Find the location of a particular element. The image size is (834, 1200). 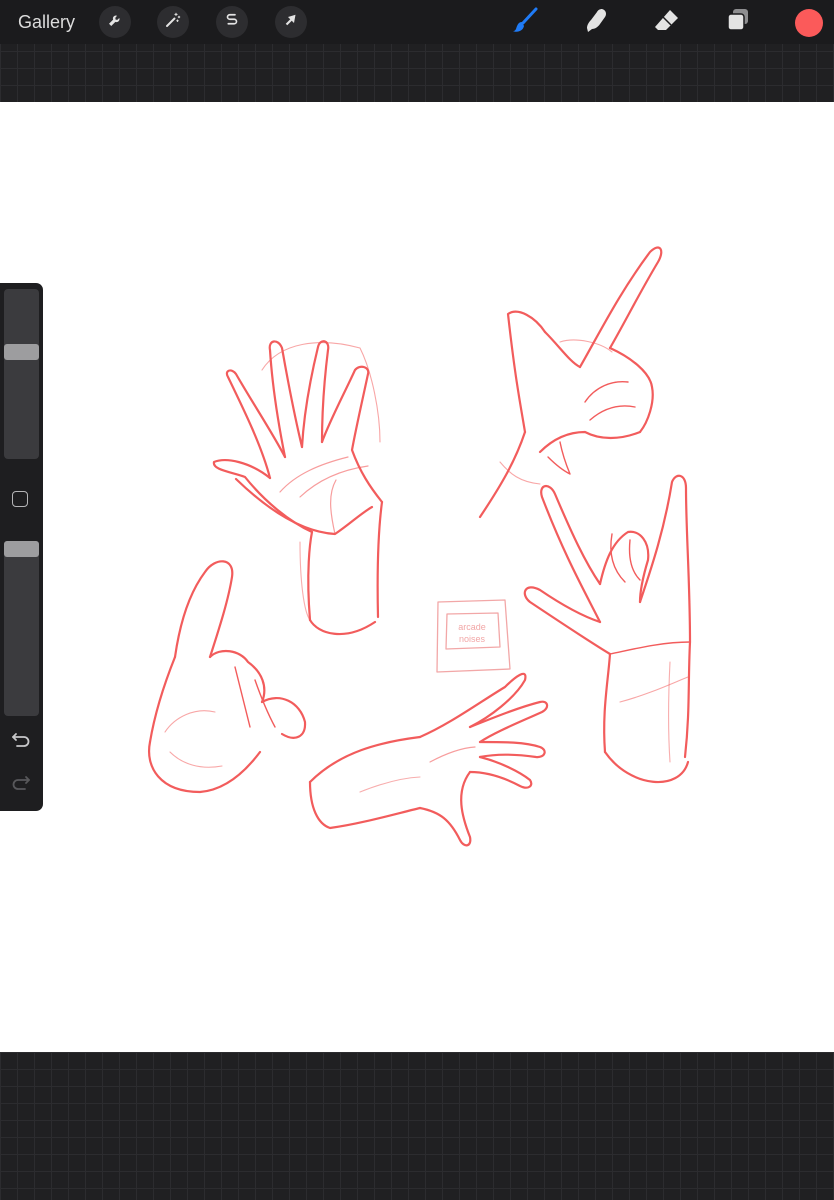

eraser-tool-button is located at coordinates (667, 22).